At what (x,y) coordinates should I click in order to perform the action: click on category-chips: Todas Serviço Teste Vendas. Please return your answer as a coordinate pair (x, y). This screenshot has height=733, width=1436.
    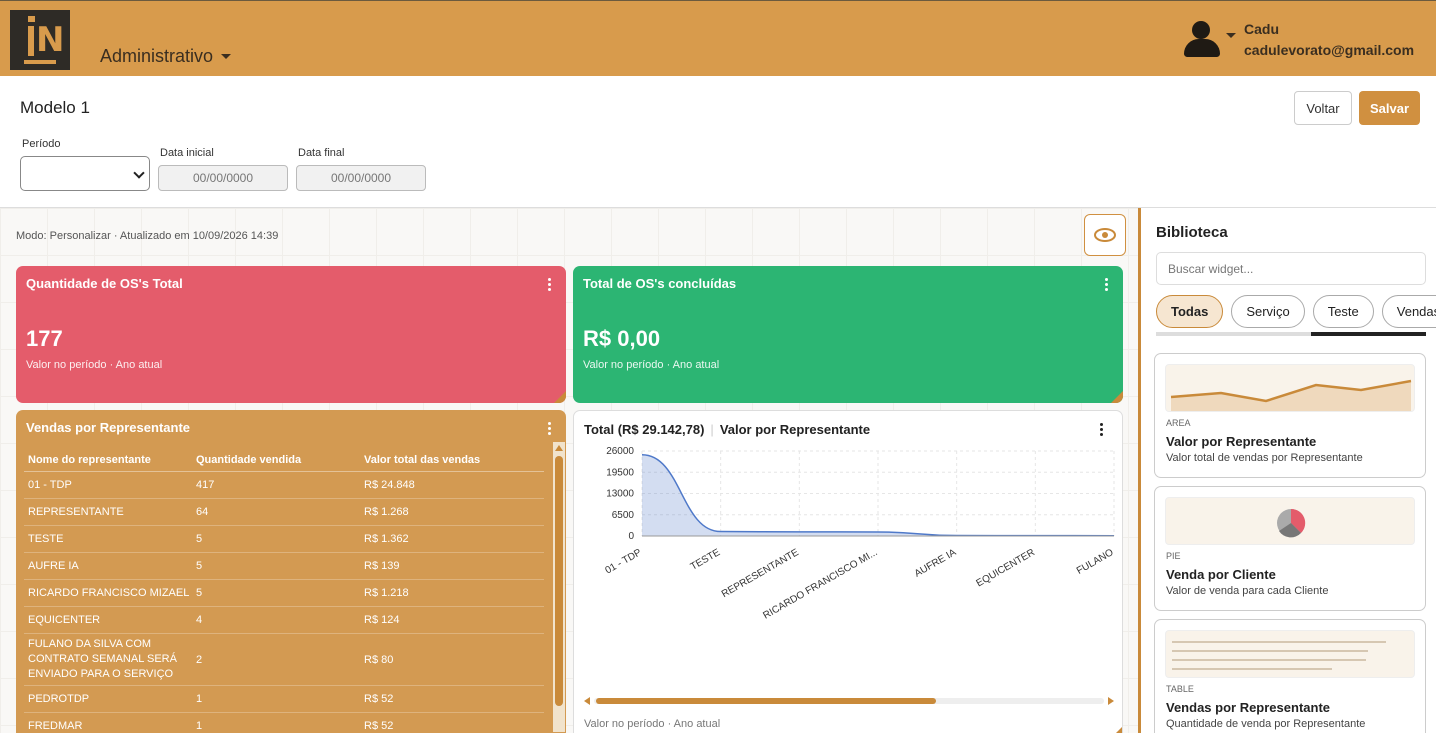
    Looking at the image, I should click on (1296, 311).